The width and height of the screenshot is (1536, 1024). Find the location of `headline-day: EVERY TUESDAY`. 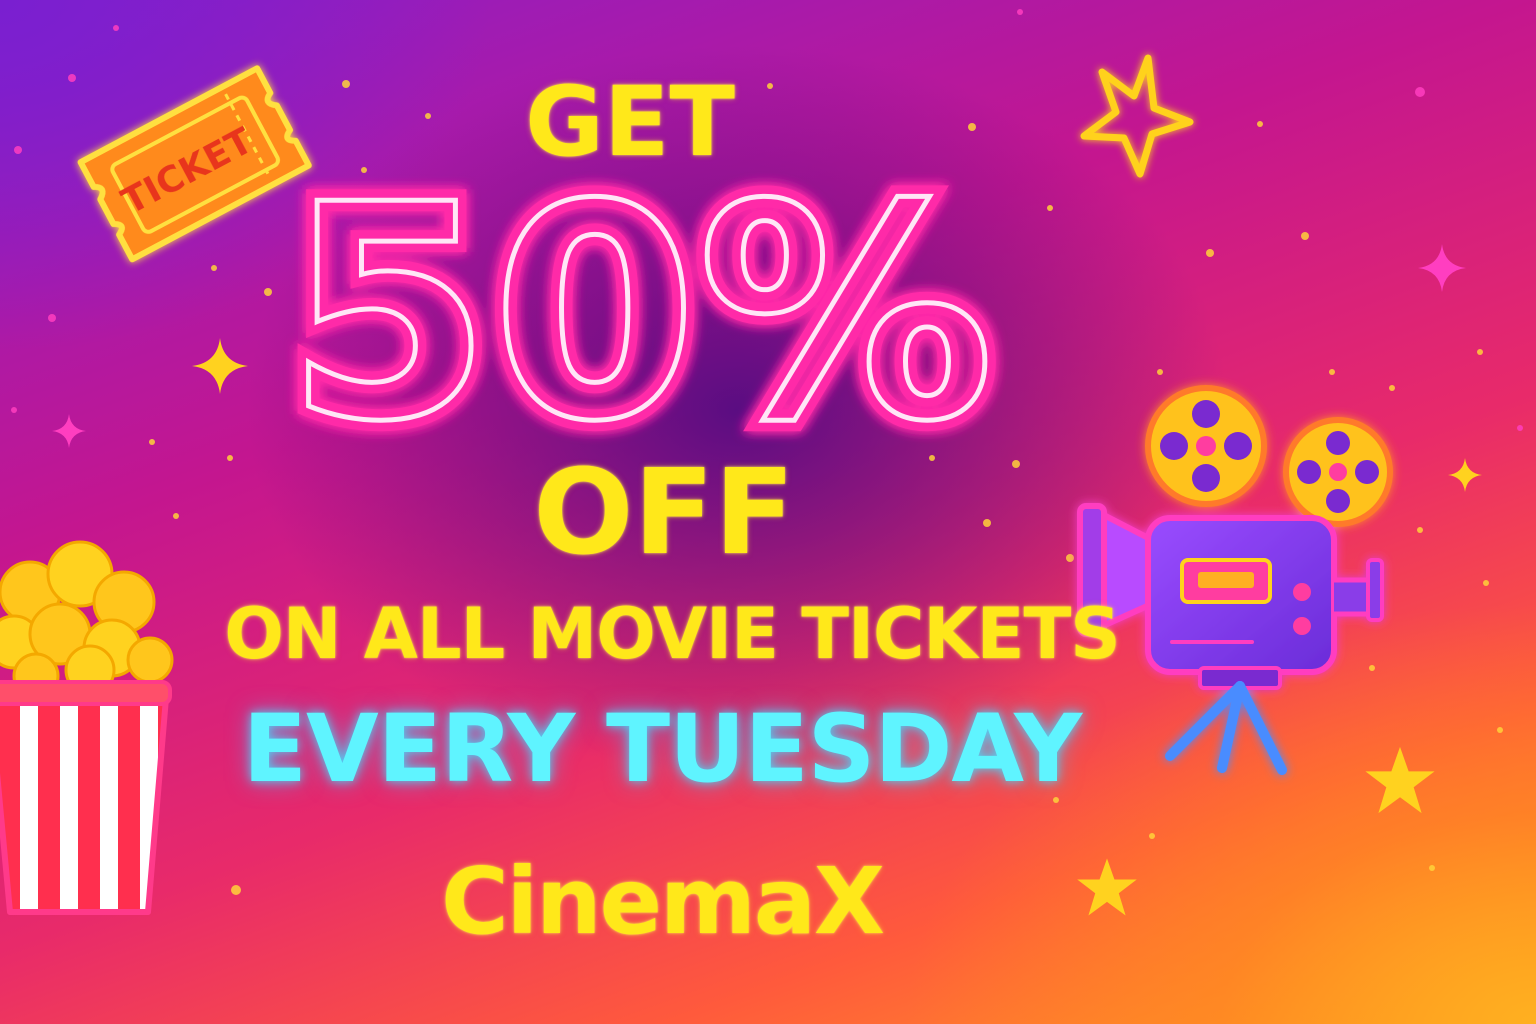

headline-day: EVERY TUESDAY is located at coordinates (662, 749).